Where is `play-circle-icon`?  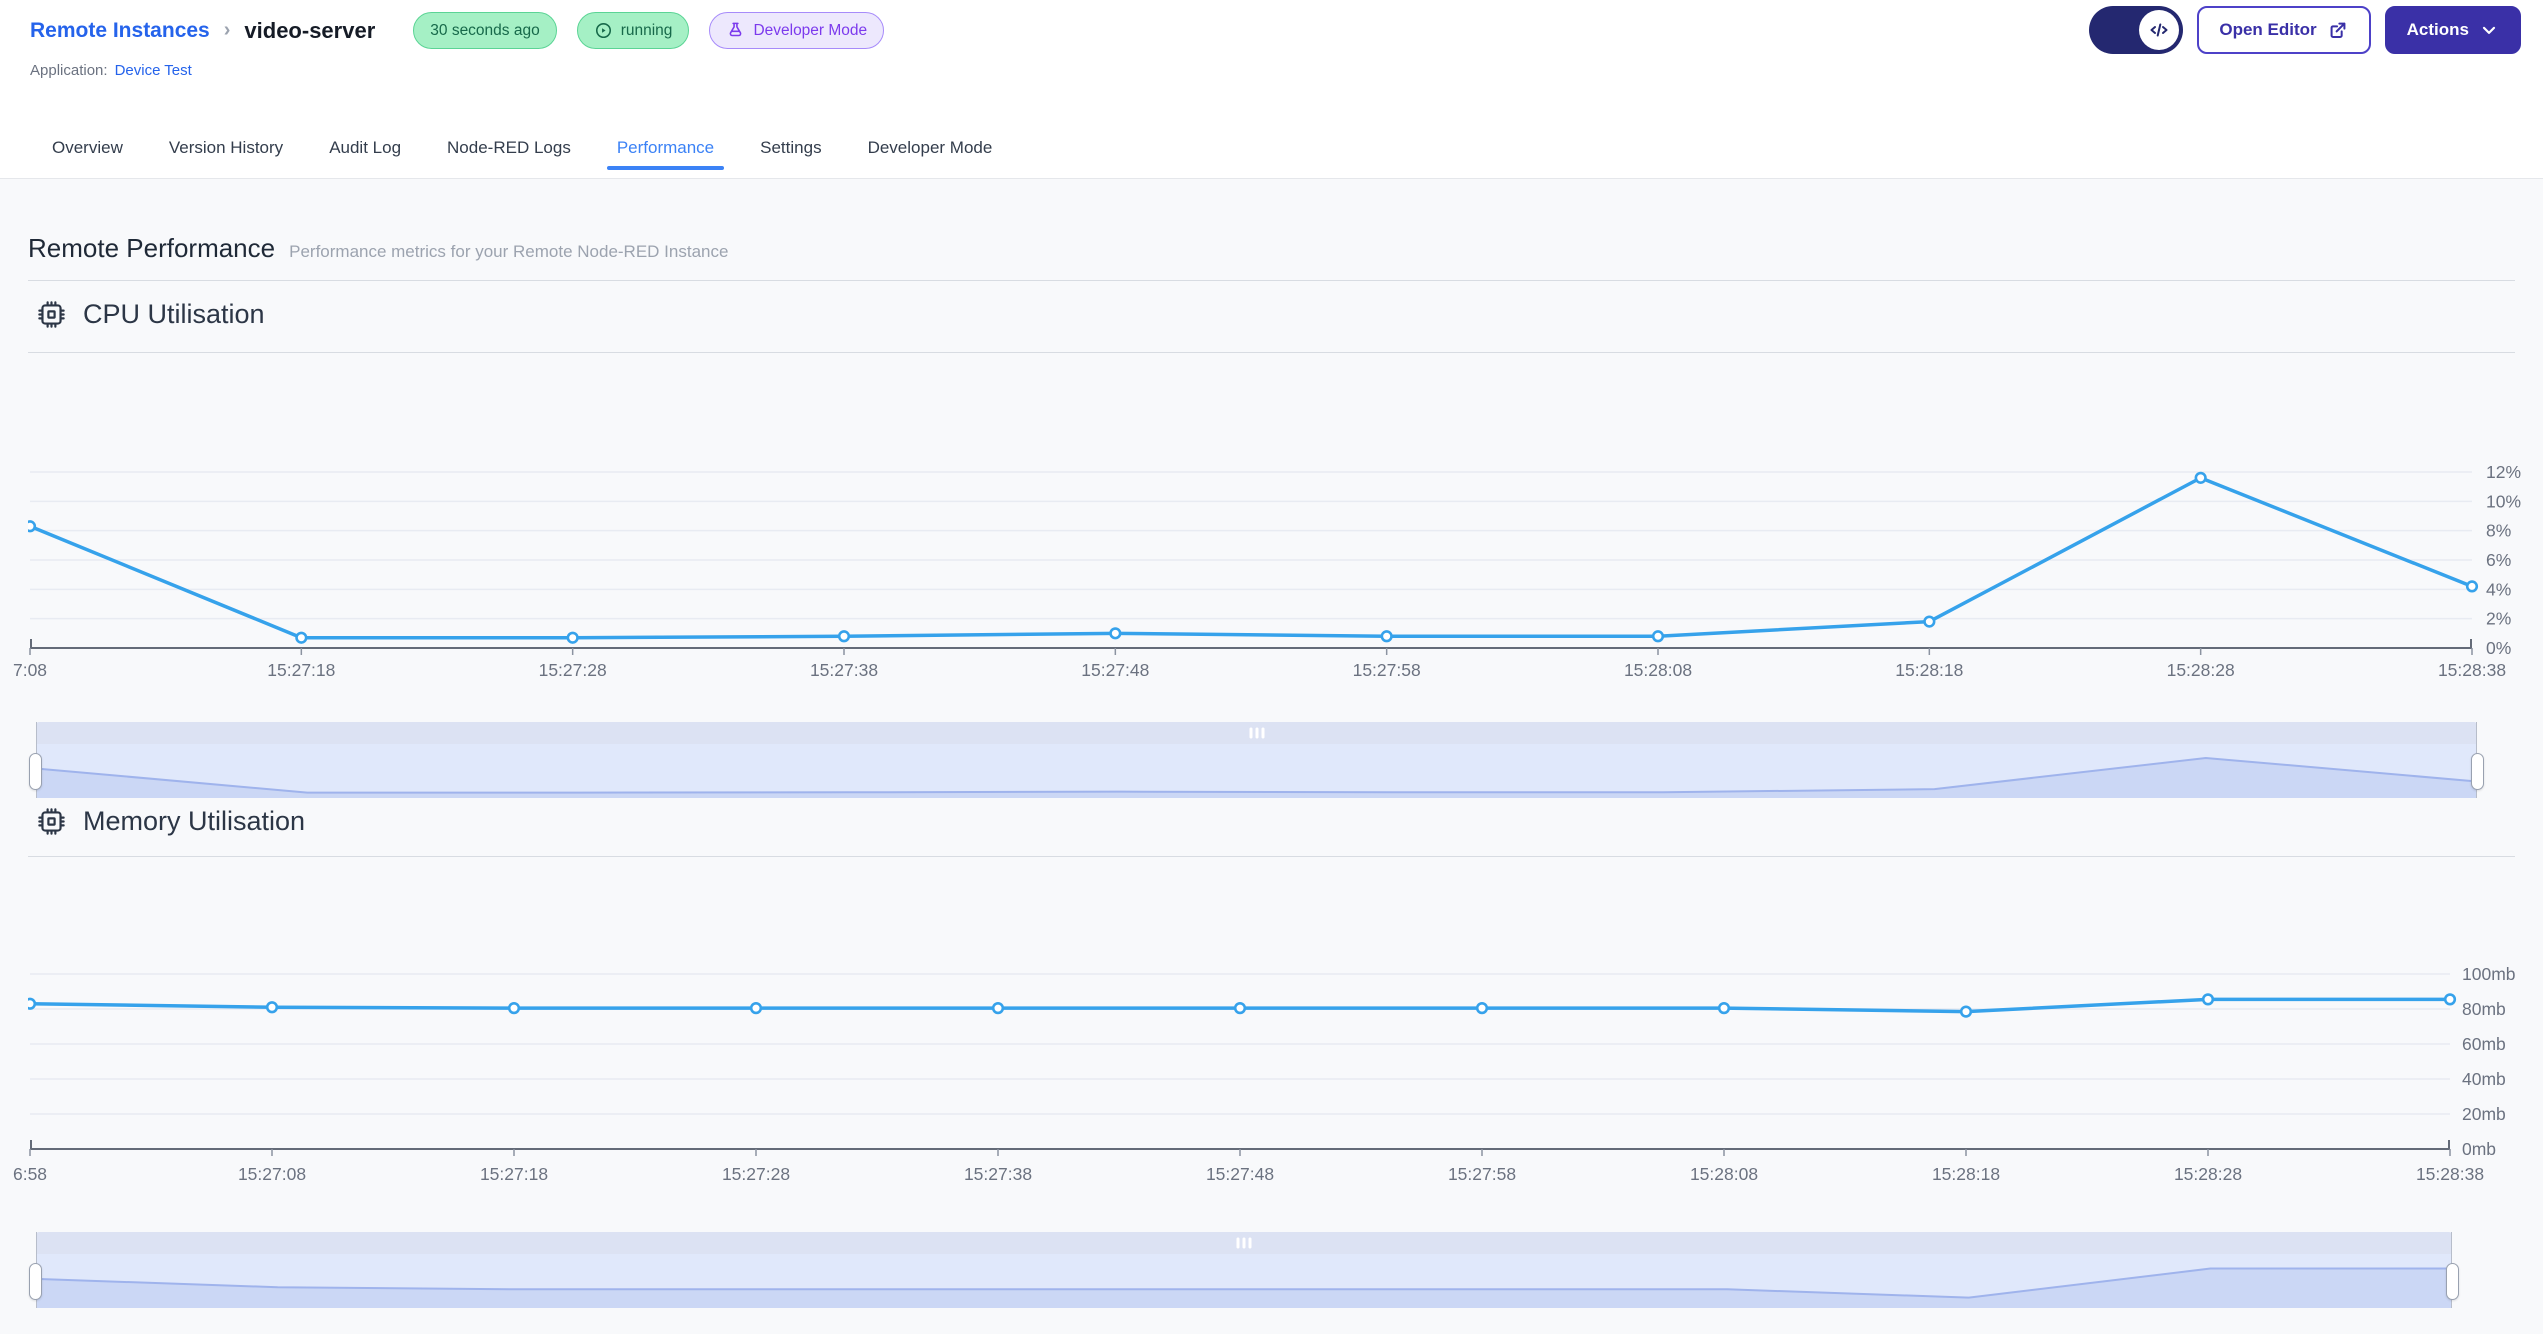 play-circle-icon is located at coordinates (603, 30).